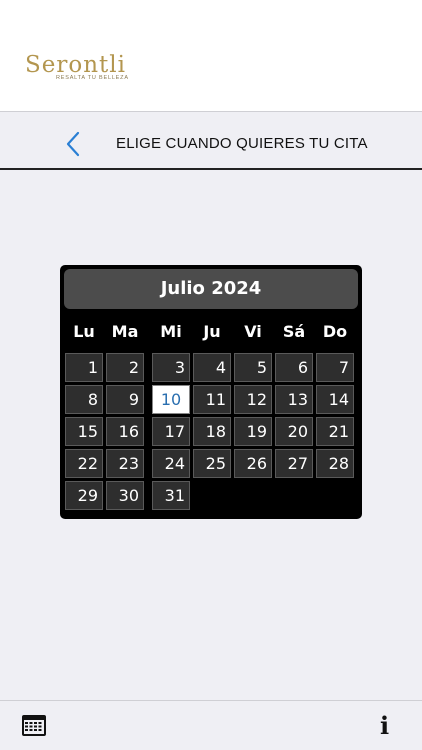  What do you see at coordinates (92, 78) in the screenshot?
I see `logo-tagline: RESALTA TU BELLEZA` at bounding box center [92, 78].